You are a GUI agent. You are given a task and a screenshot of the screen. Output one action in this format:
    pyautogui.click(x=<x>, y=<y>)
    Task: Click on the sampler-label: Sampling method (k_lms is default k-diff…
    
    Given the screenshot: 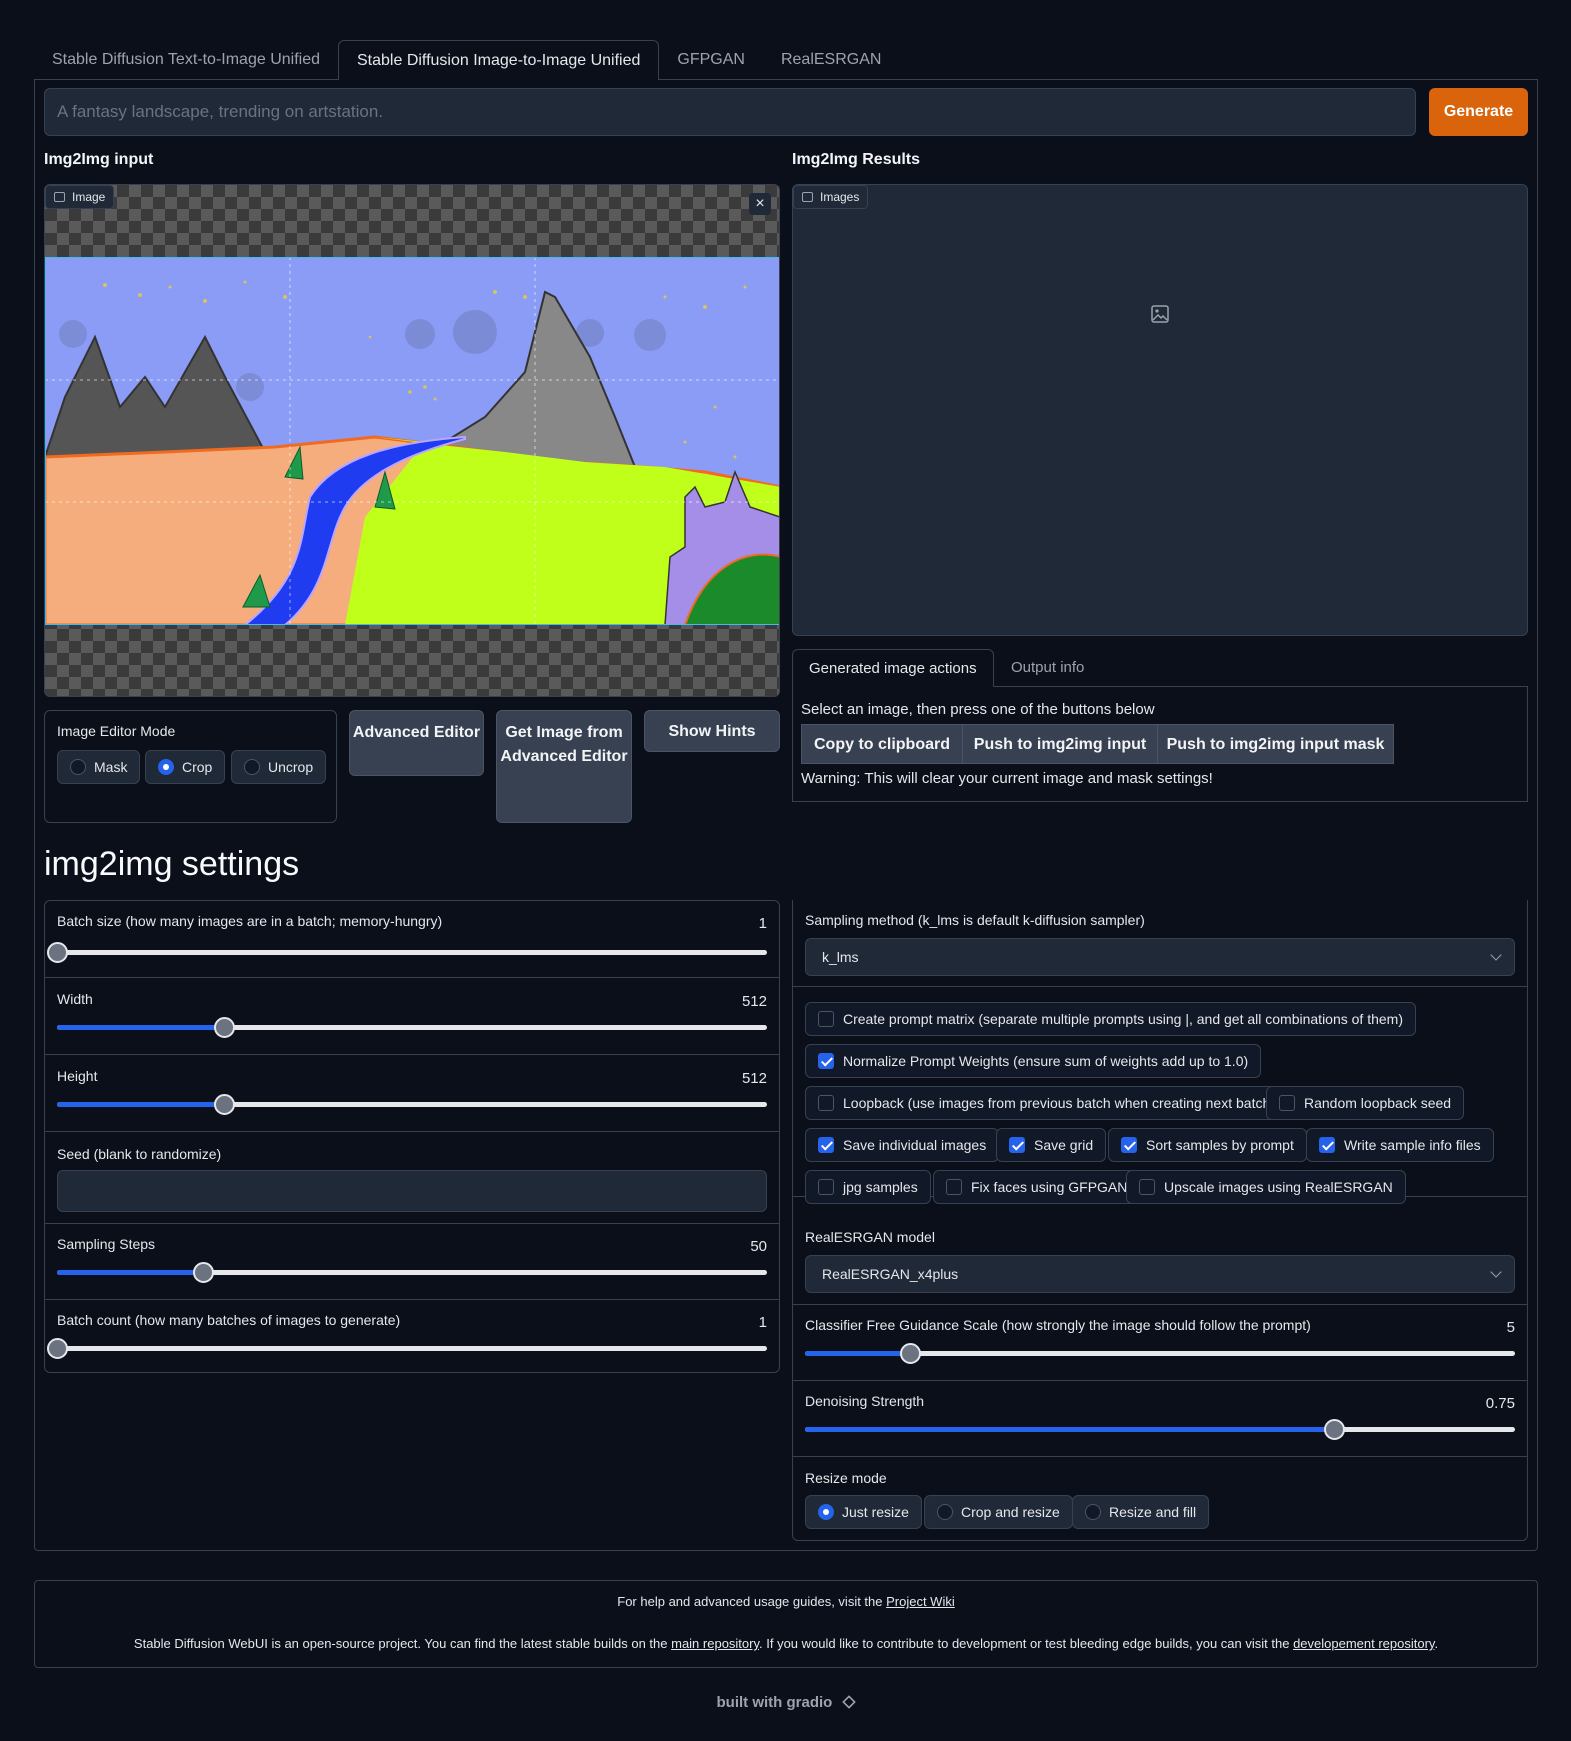 What is the action you would take?
    pyautogui.click(x=975, y=920)
    